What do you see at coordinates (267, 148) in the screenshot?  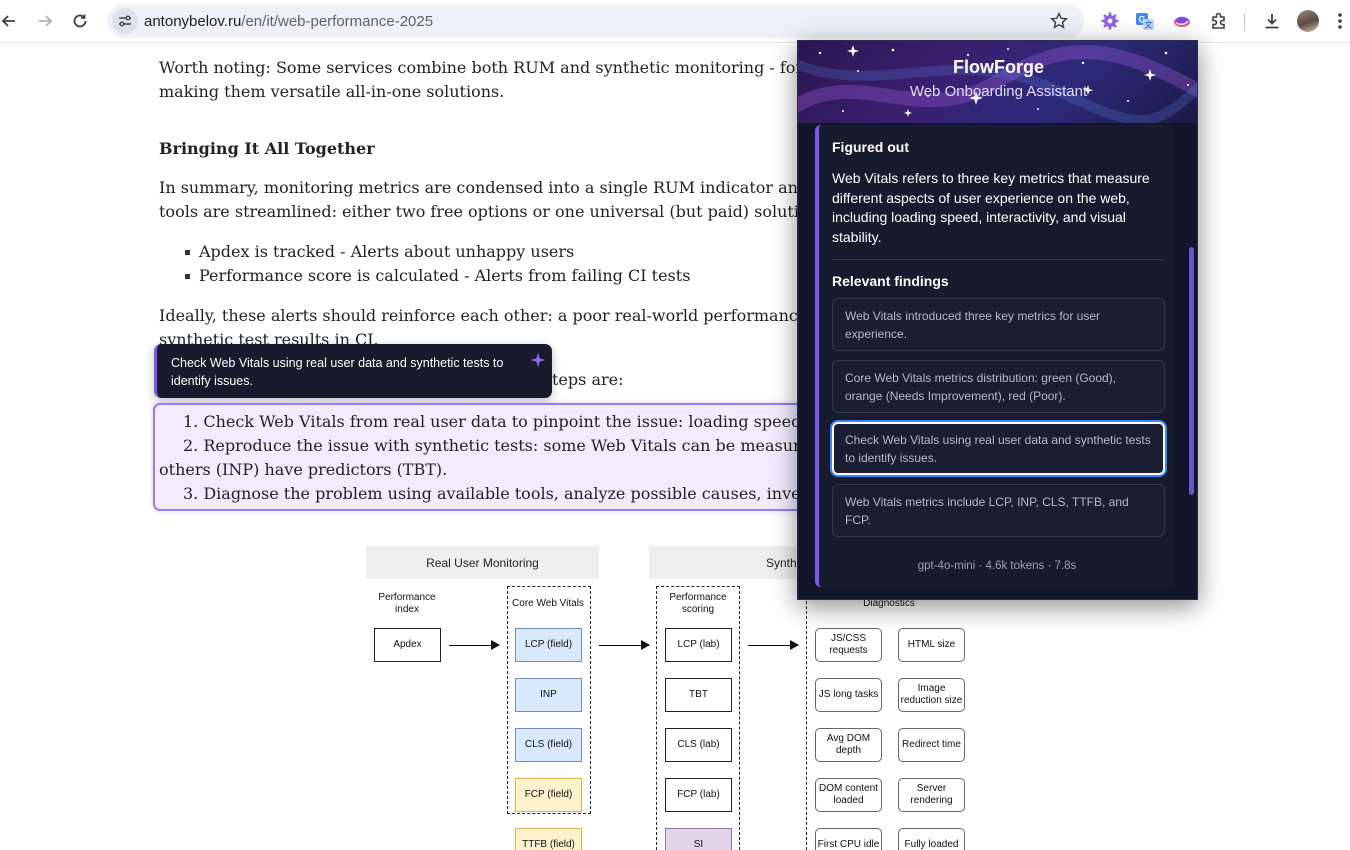 I see `section-heading: Bringing It All Together` at bounding box center [267, 148].